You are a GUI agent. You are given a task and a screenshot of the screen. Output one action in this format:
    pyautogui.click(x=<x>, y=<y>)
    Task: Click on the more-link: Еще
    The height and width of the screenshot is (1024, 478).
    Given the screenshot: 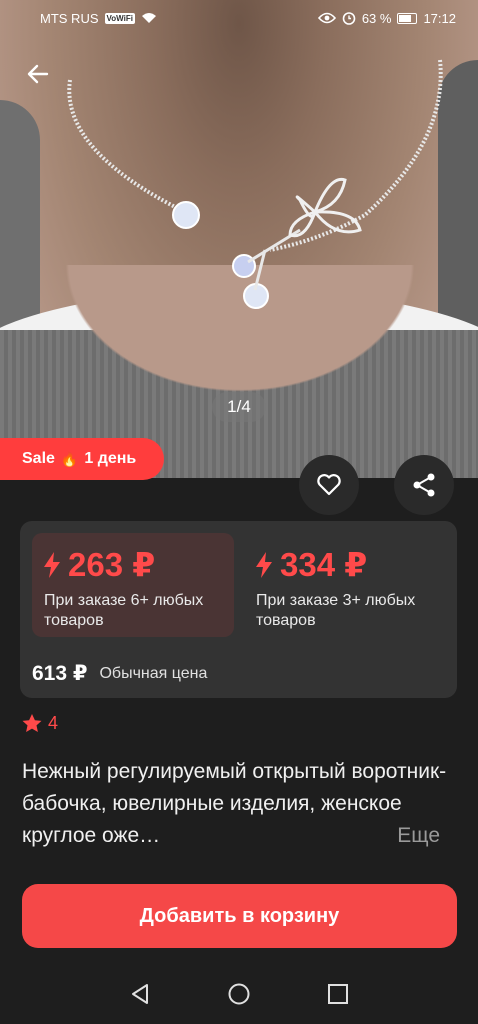 What is the action you would take?
    pyautogui.click(x=415, y=836)
    